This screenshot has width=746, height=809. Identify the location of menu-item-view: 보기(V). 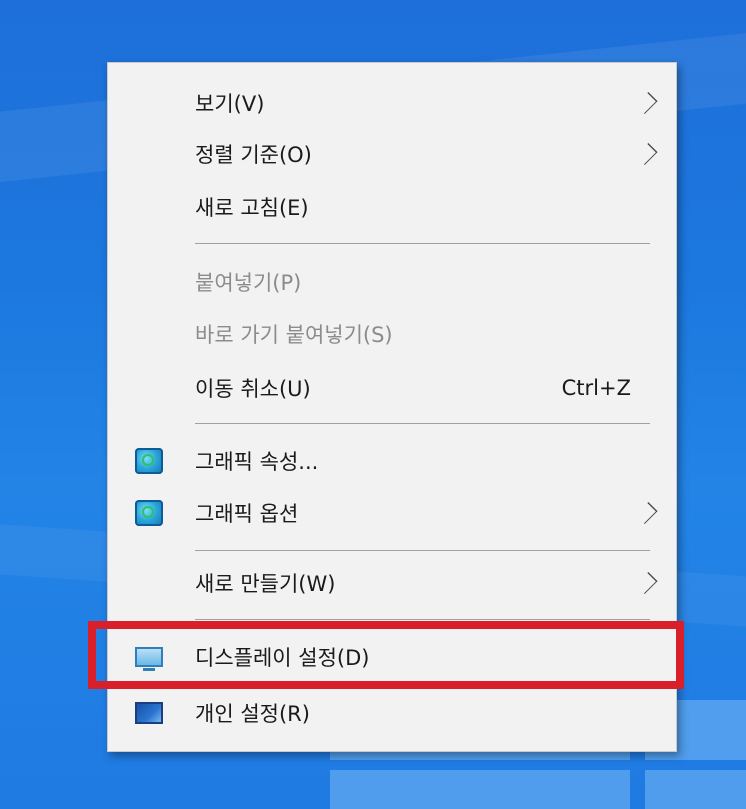
(392, 103).